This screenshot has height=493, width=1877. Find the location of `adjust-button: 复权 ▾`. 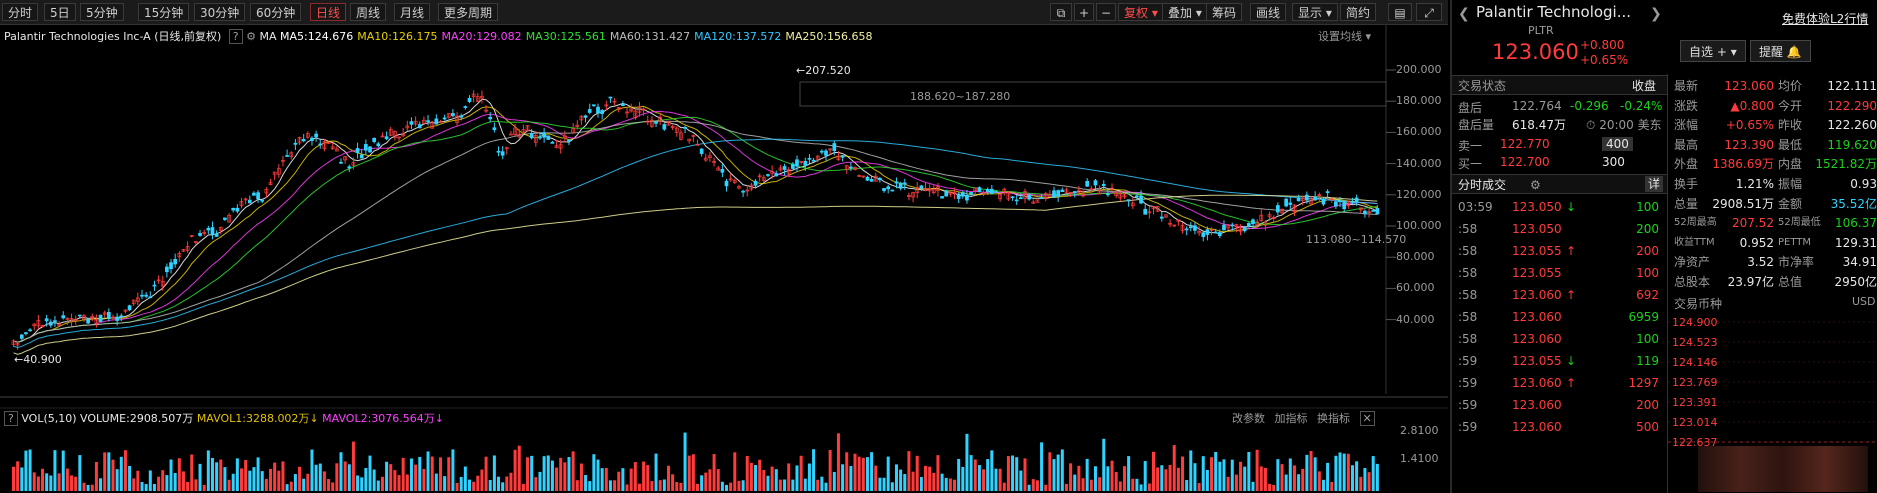

adjust-button: 复权 ▾ is located at coordinates (1141, 12).